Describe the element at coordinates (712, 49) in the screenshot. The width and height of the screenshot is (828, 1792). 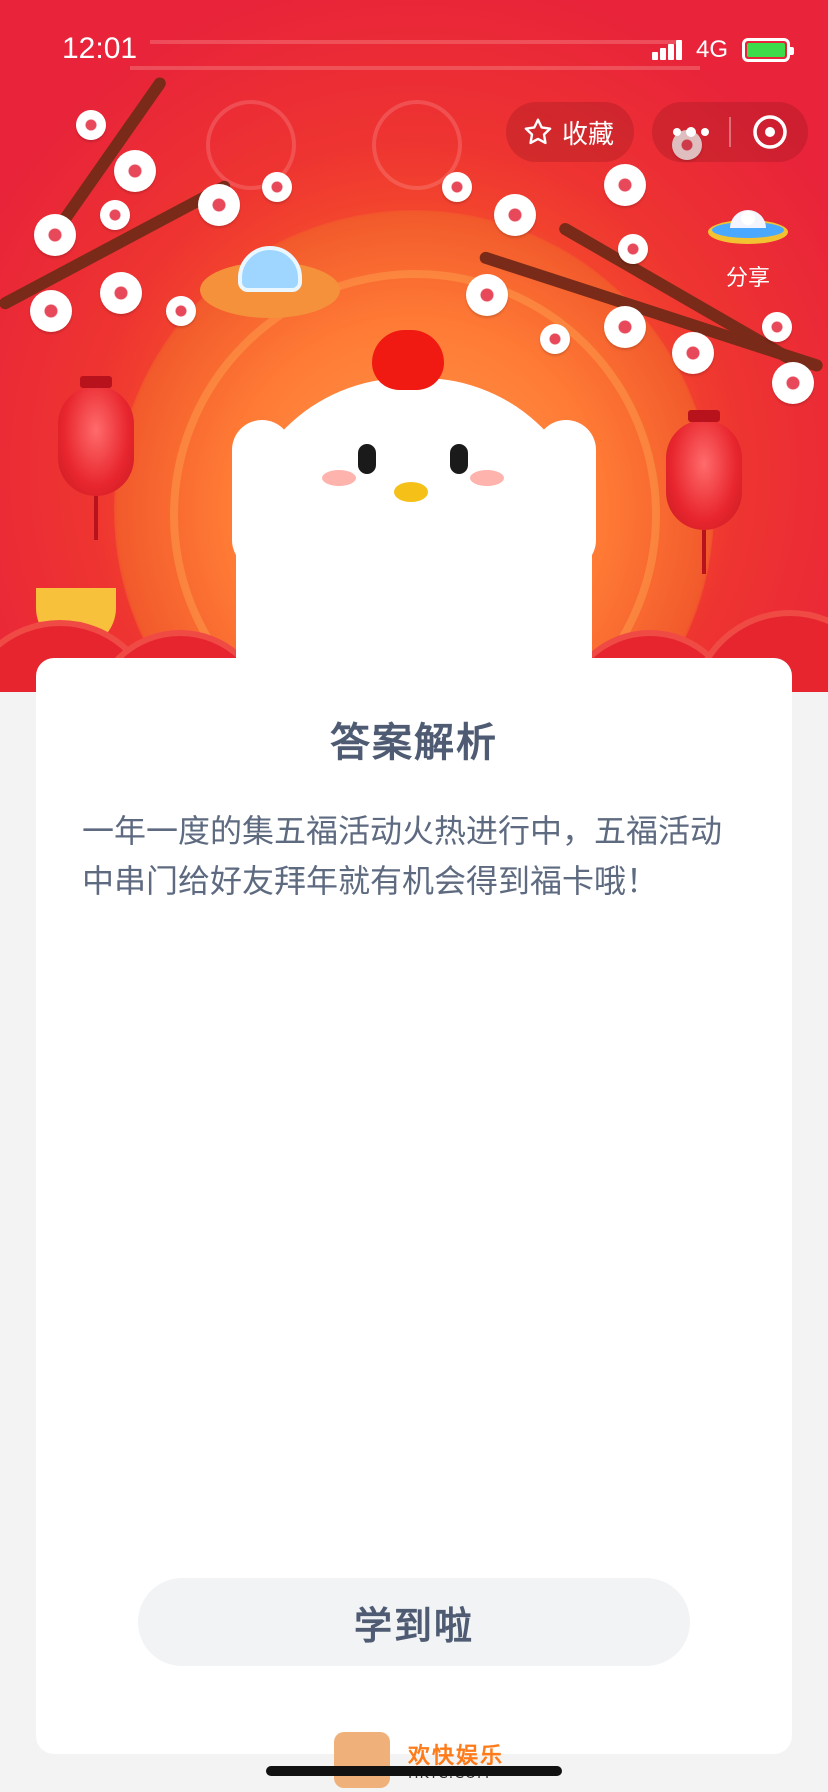
I see `network-type: 4G` at that location.